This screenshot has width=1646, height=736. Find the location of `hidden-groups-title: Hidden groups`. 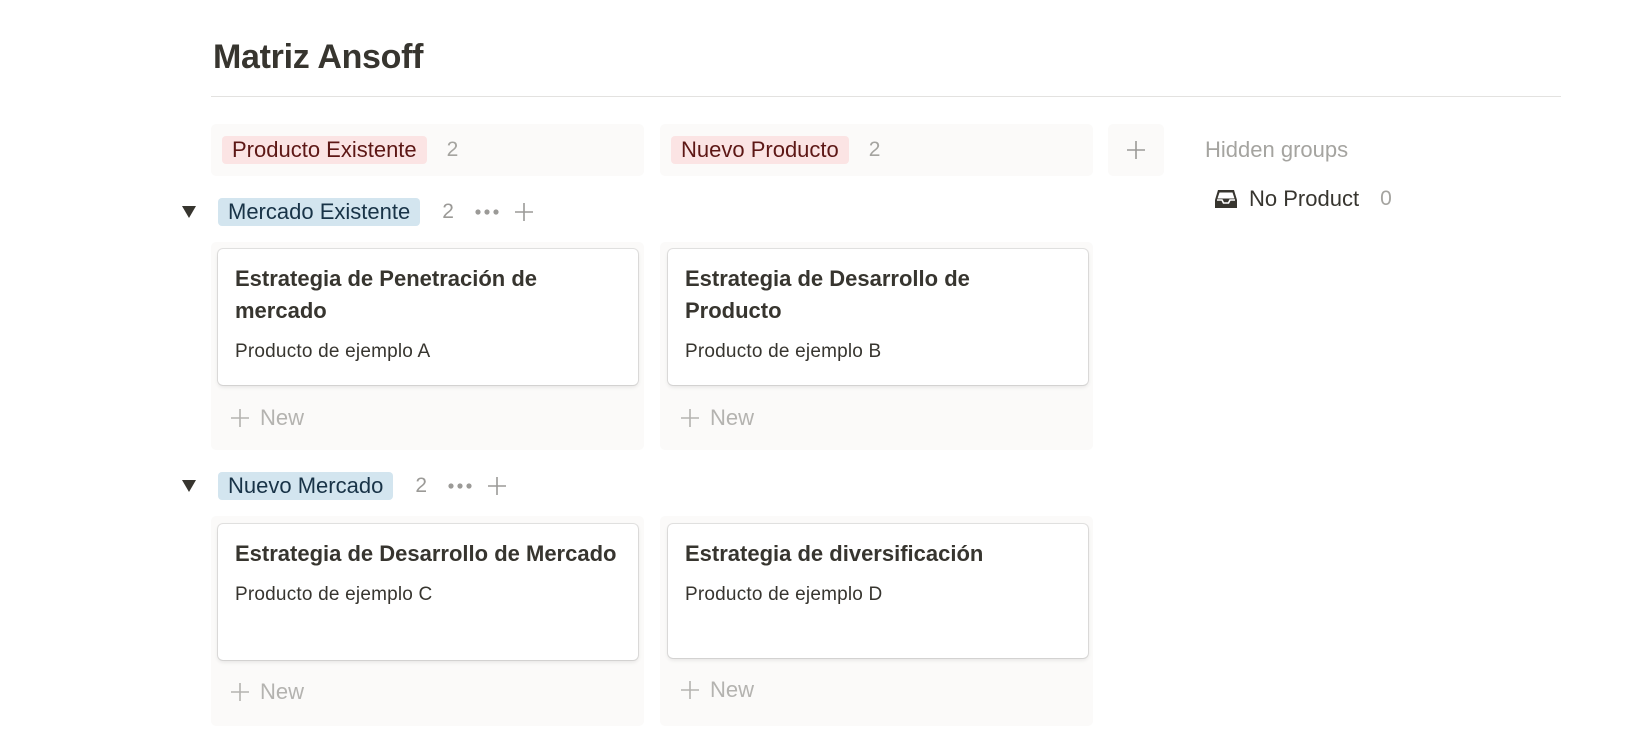

hidden-groups-title: Hidden groups is located at coordinates (1277, 149).